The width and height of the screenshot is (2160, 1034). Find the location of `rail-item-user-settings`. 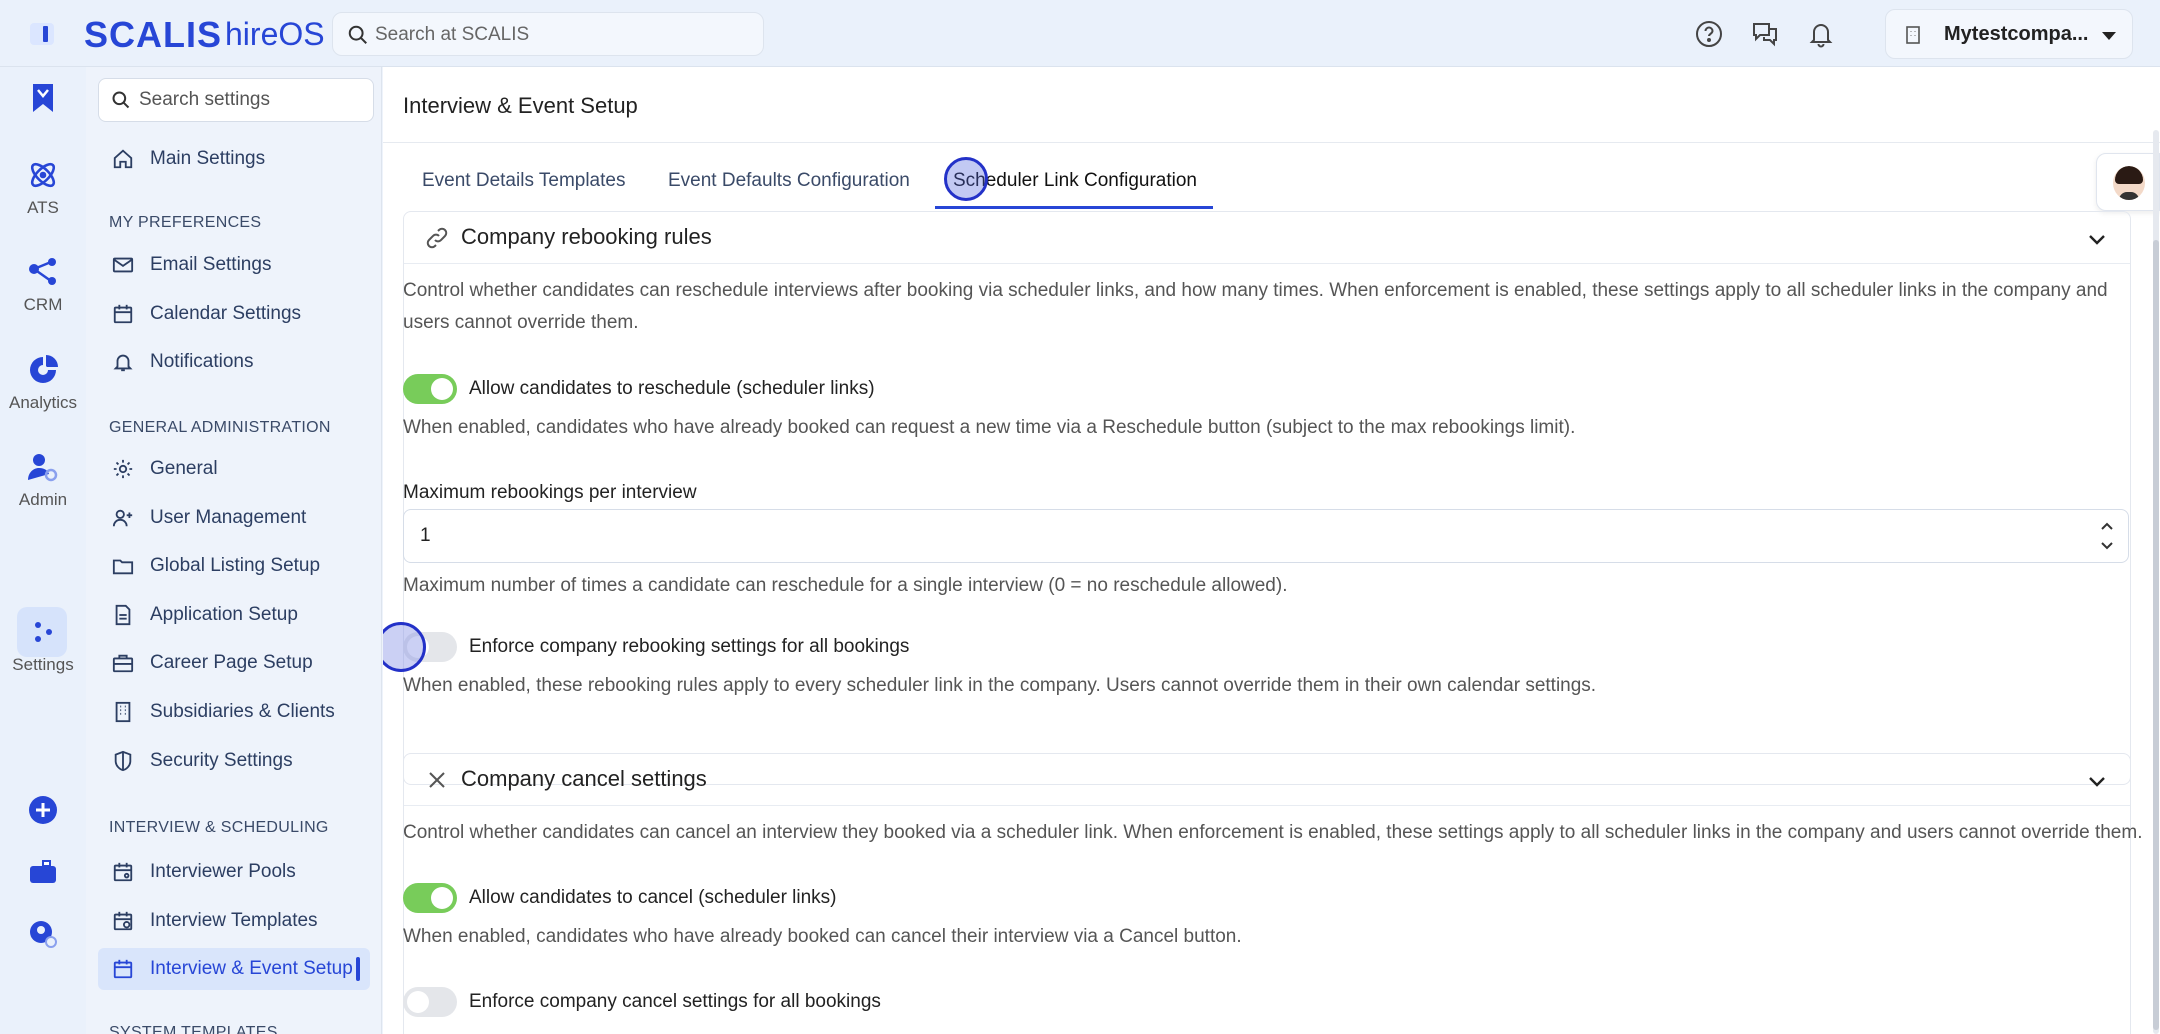

rail-item-user-settings is located at coordinates (43, 934).